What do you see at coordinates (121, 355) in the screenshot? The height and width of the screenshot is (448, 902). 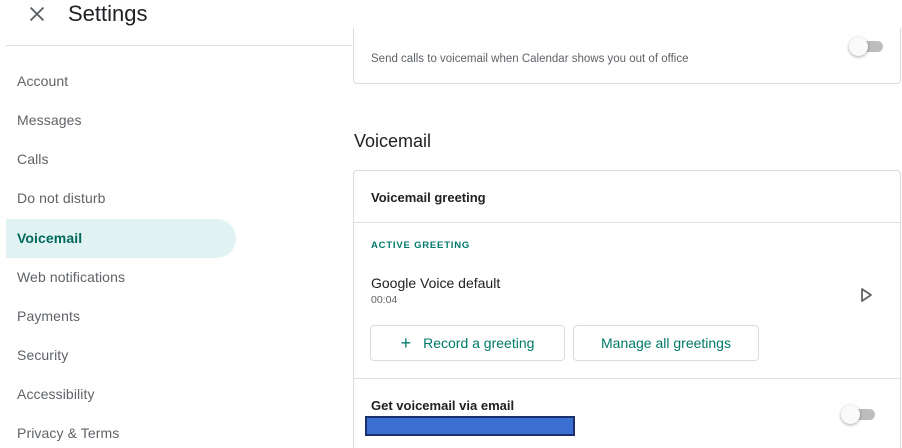 I see `sidebar-item-security: Security` at bounding box center [121, 355].